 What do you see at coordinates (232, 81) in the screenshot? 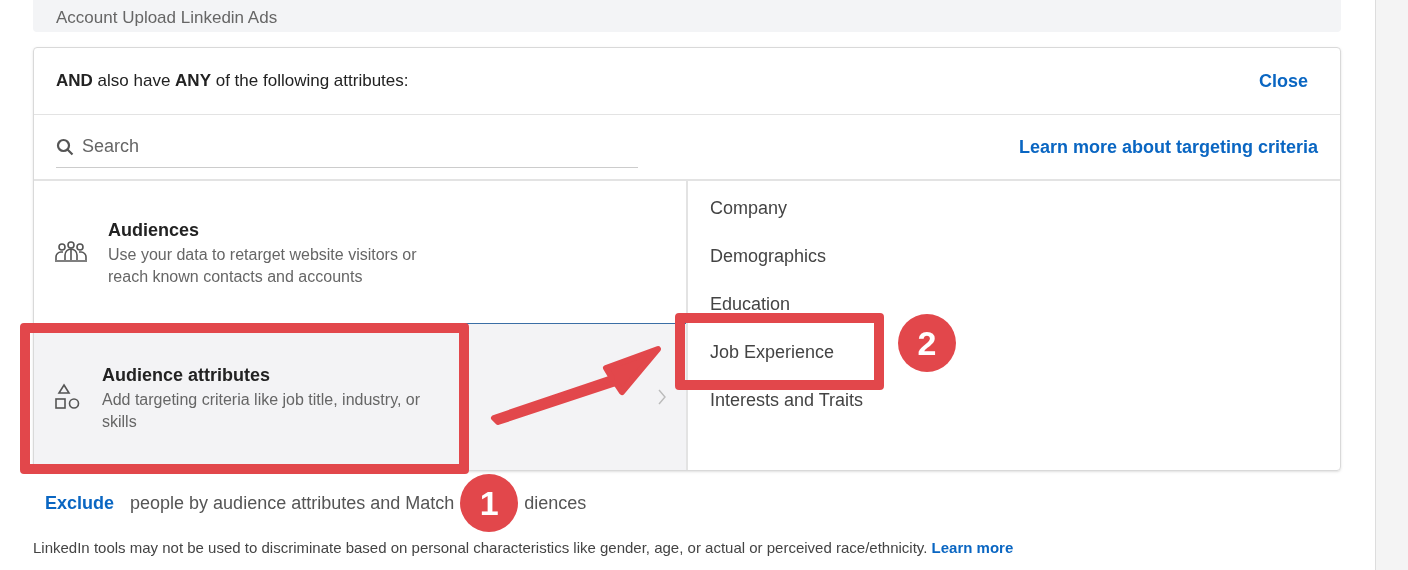
I see `panel-heading: AND also have ANY of the following attributes:` at bounding box center [232, 81].